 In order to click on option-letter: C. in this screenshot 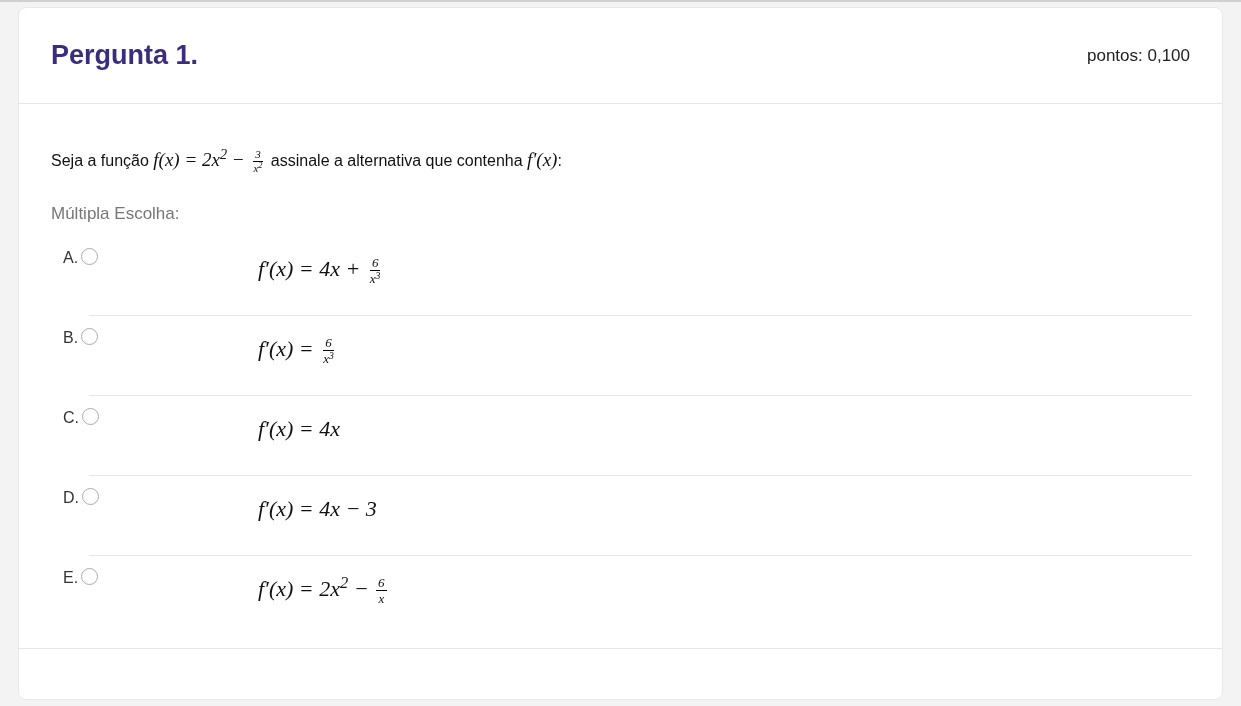, I will do `click(71, 418)`.